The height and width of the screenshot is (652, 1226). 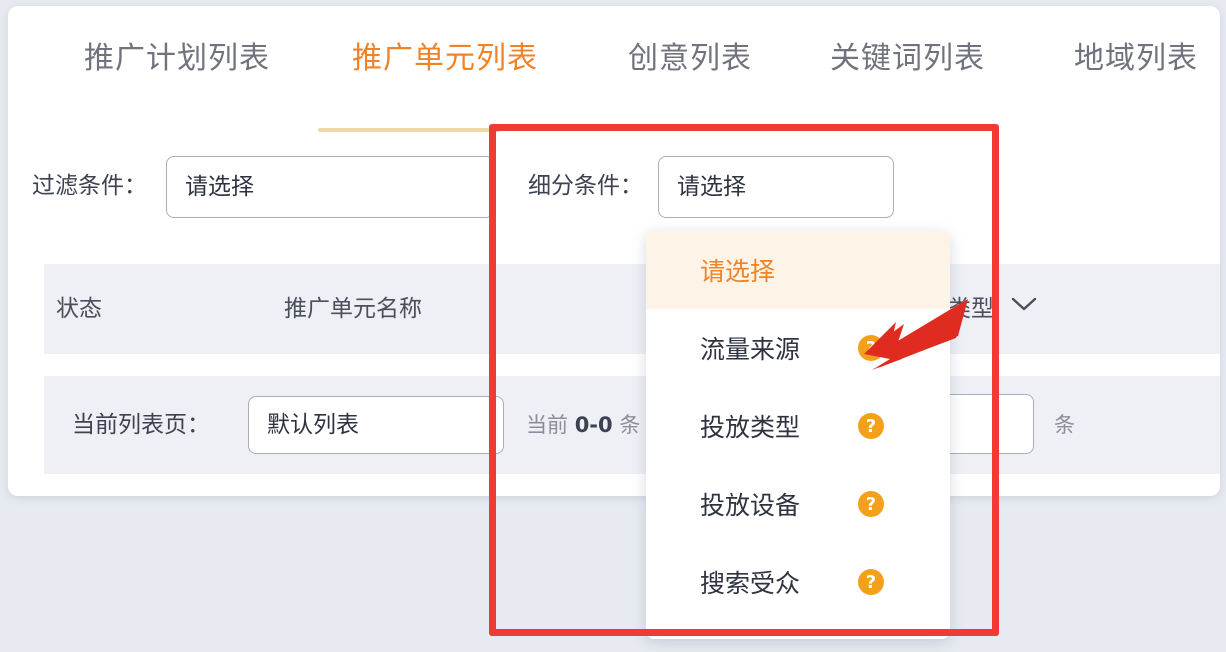 I want to click on tab-bar: 推广计划列表 推广单元列表 创意列表 关键词列表 地域列表, so click(x=614, y=84).